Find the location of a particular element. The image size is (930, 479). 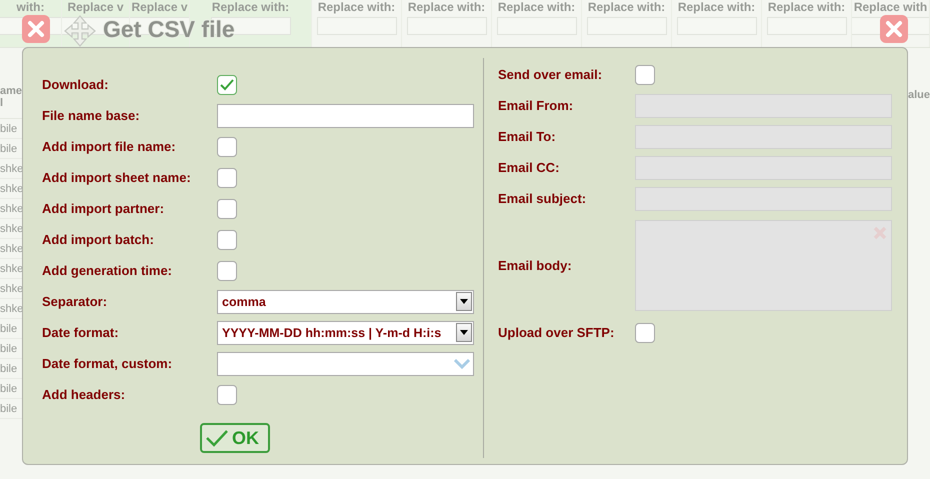

field-label: Separator: is located at coordinates (75, 301).